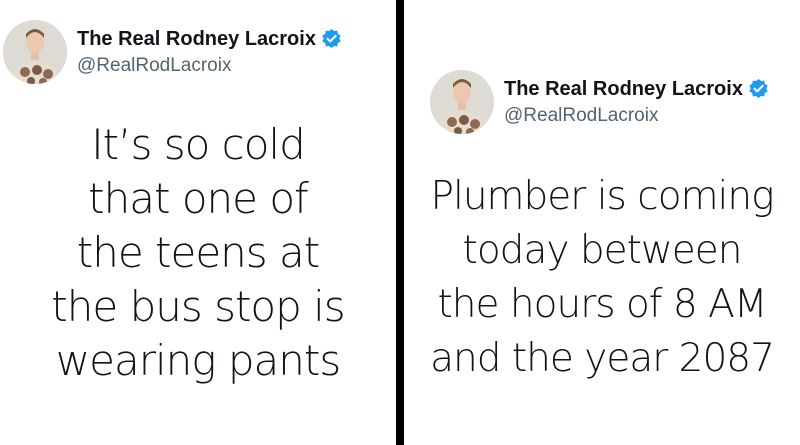  Describe the element at coordinates (602, 250) in the screenshot. I see `tweet-text-line: today between` at that location.